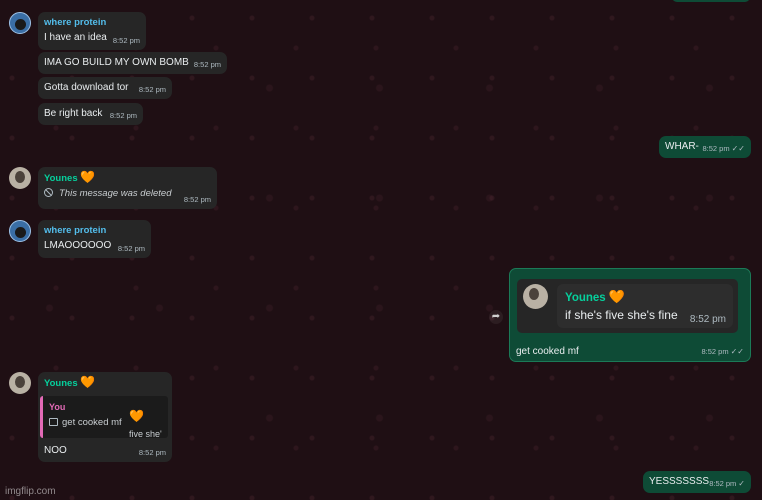  I want to click on single-check-icon: ✓, so click(741, 483).